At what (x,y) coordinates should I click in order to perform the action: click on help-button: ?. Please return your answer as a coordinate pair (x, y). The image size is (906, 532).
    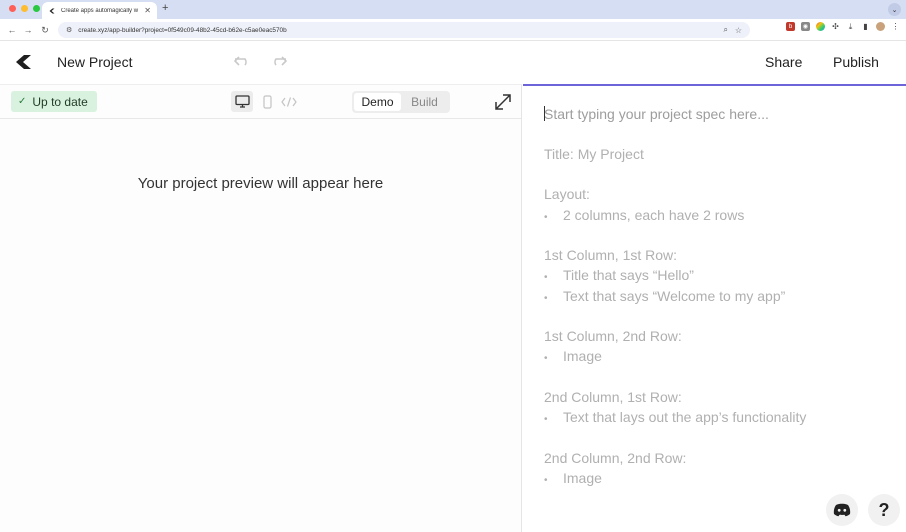
    Looking at the image, I should click on (884, 510).